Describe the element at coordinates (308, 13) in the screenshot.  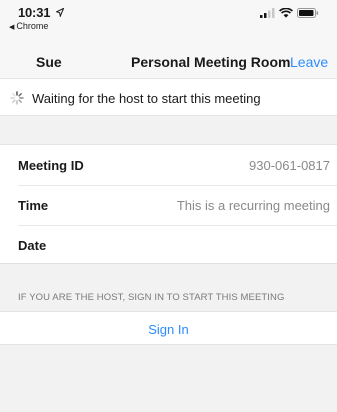
I see `battery-icon` at that location.